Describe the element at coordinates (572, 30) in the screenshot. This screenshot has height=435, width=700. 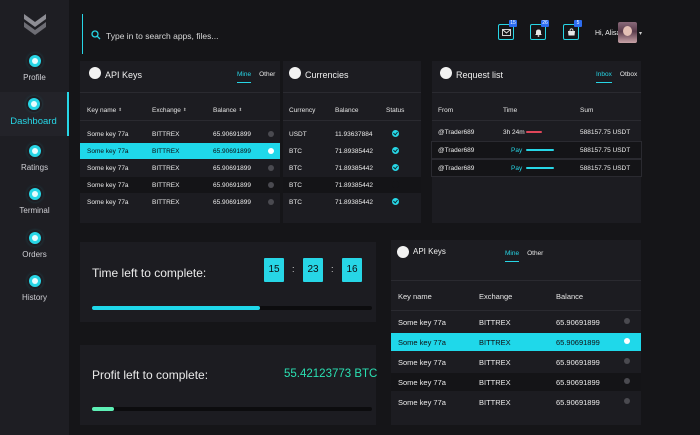
I see `store-button: 5` at that location.